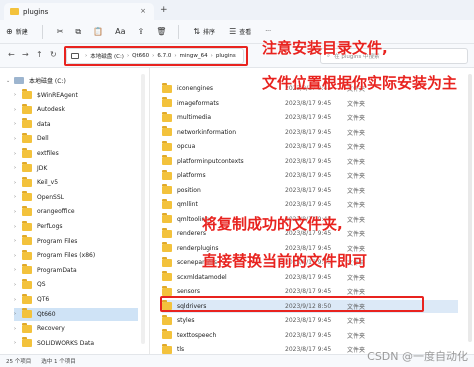 The image size is (474, 367). Describe the element at coordinates (79, 11) in the screenshot. I see `tab-plugins: plugins ×` at that location.